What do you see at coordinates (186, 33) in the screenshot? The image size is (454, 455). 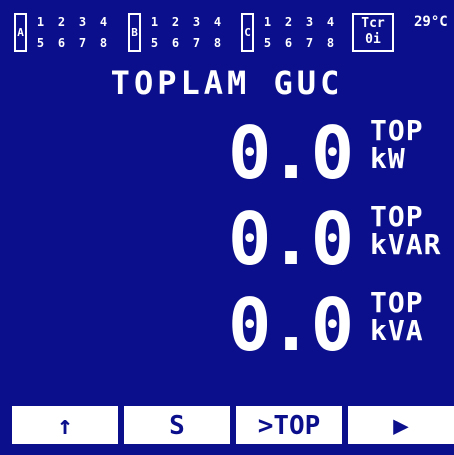 I see `group-b-steps: 1 2 3 4 5 6 7 8` at bounding box center [186, 33].